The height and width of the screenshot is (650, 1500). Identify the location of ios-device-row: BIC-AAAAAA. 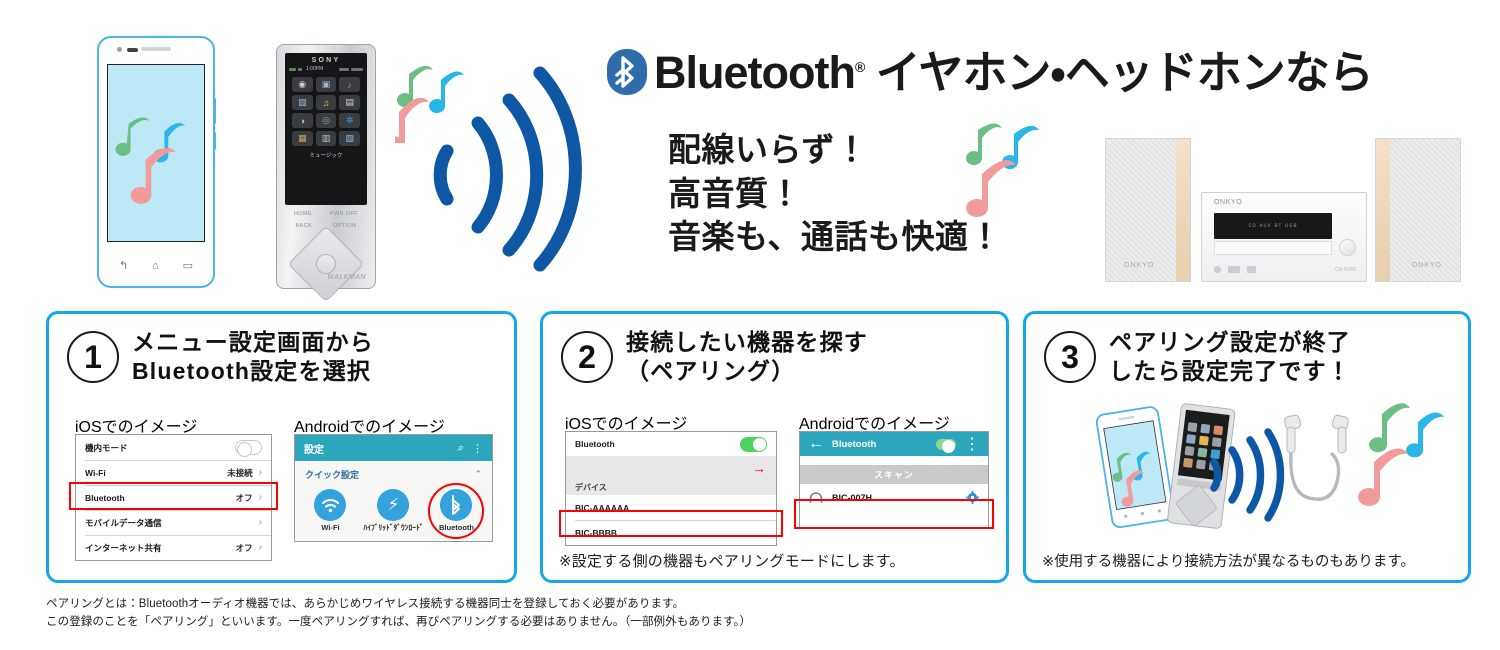
(671, 507).